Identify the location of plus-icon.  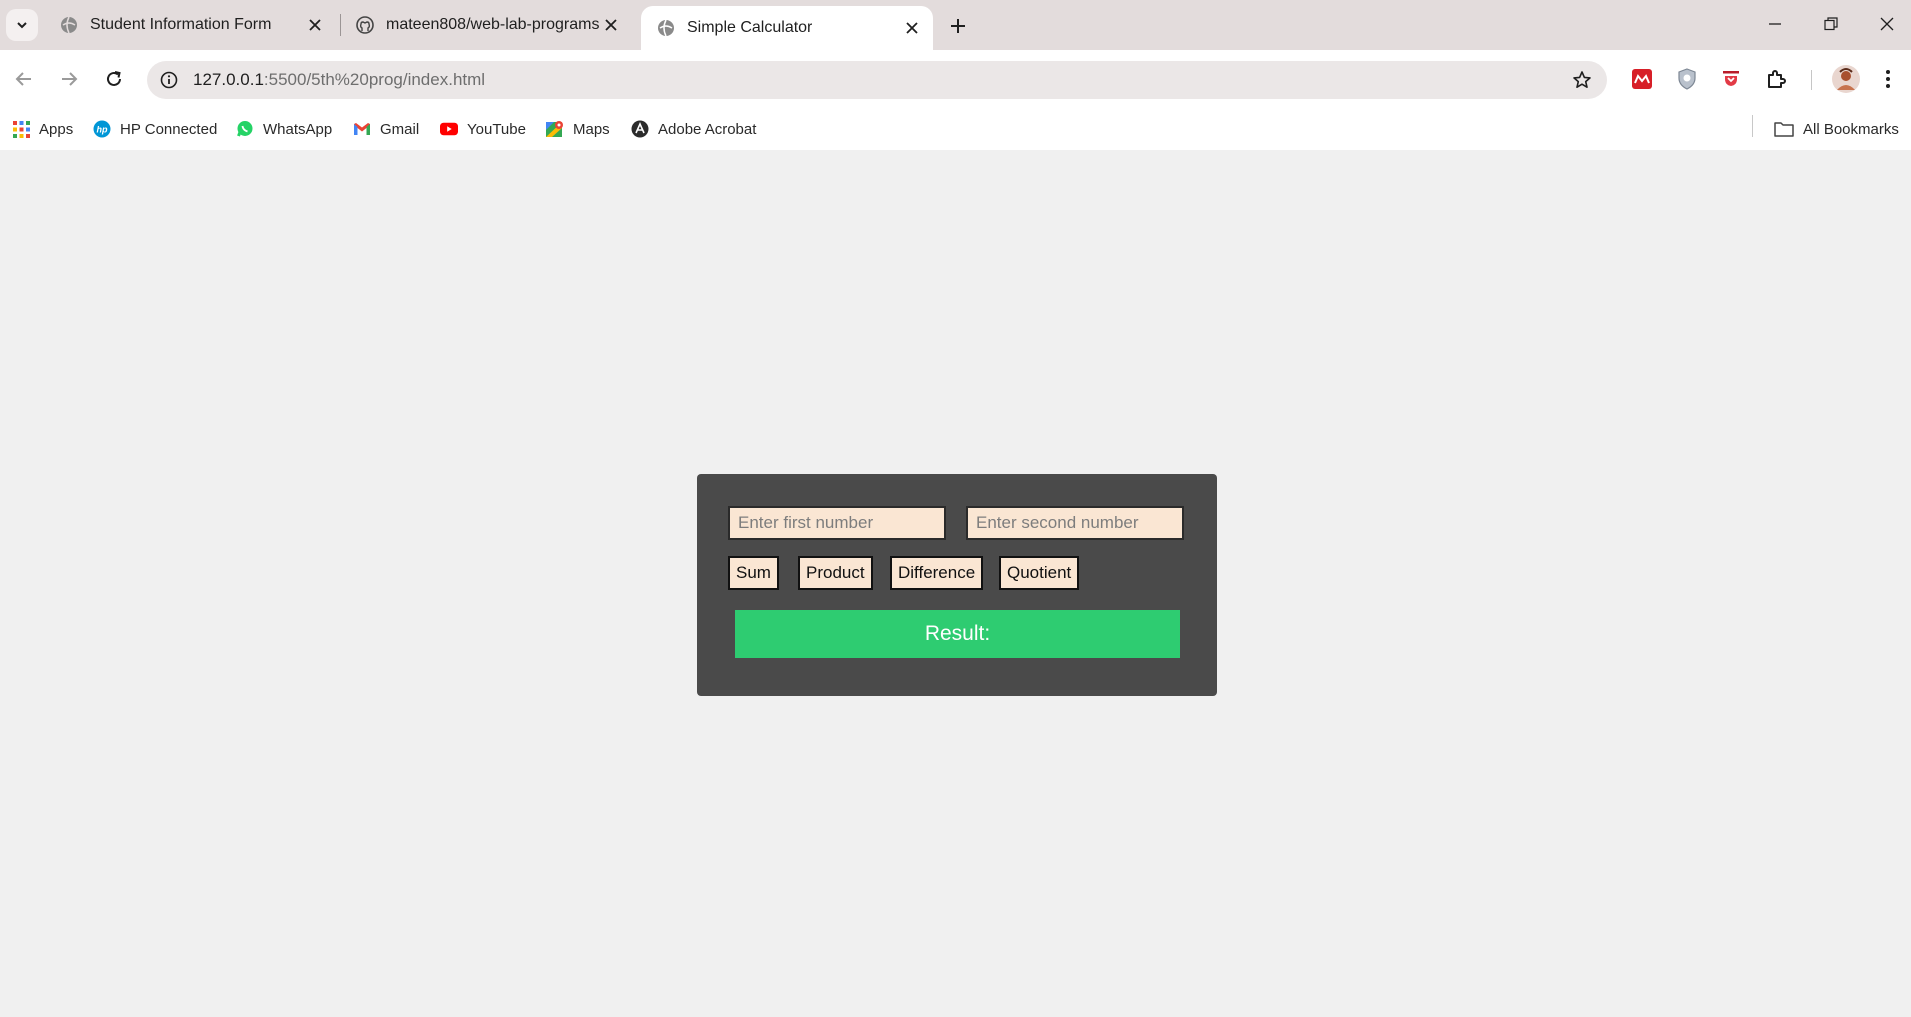
(958, 26).